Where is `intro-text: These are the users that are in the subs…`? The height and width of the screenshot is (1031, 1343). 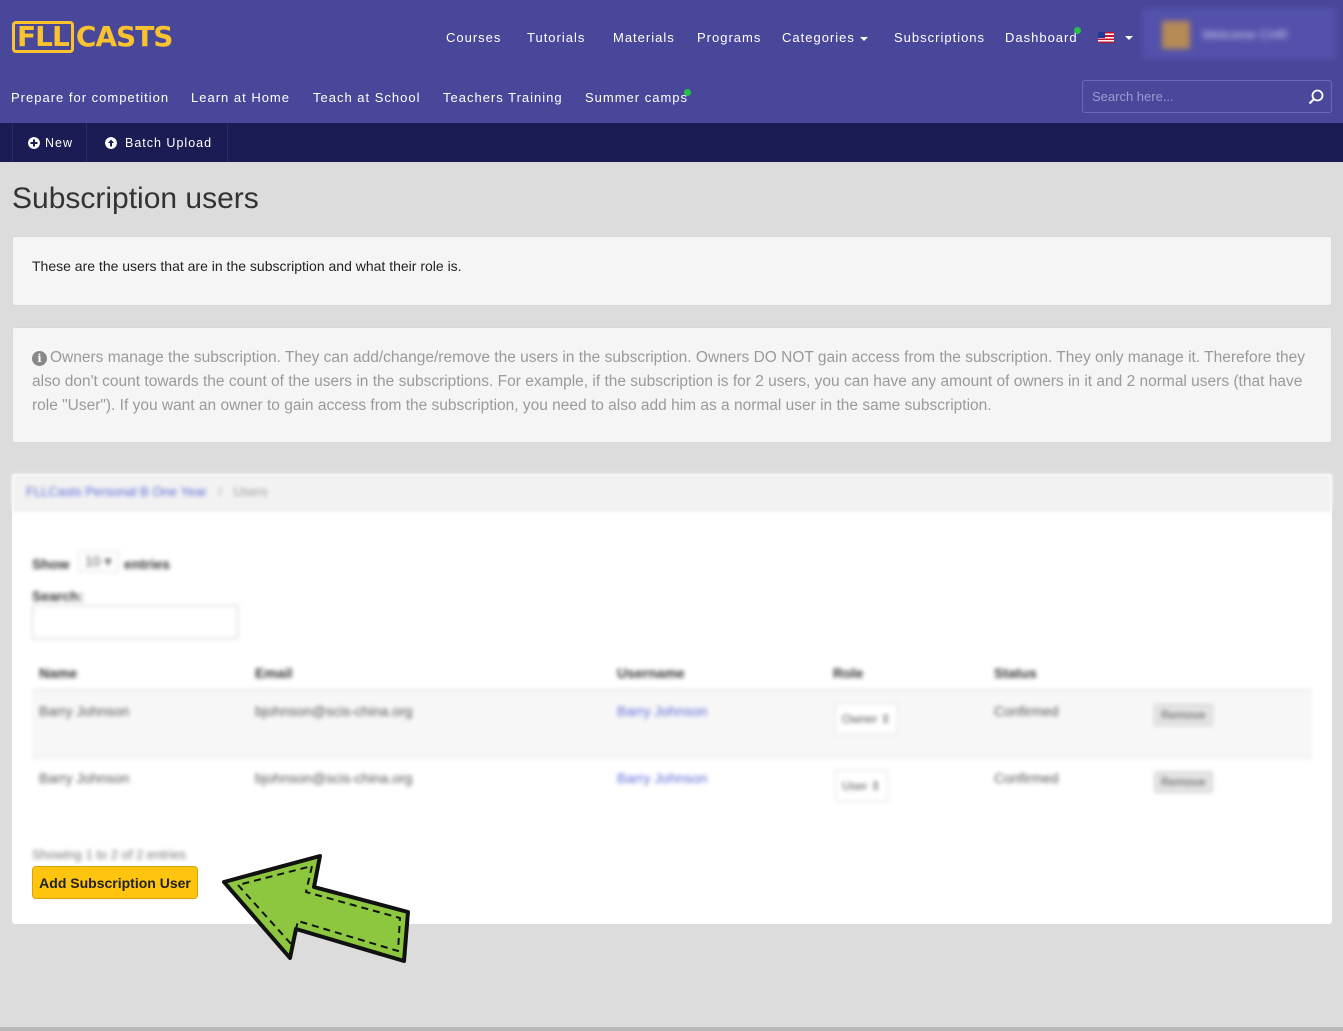 intro-text: These are the users that are in the subs… is located at coordinates (247, 266).